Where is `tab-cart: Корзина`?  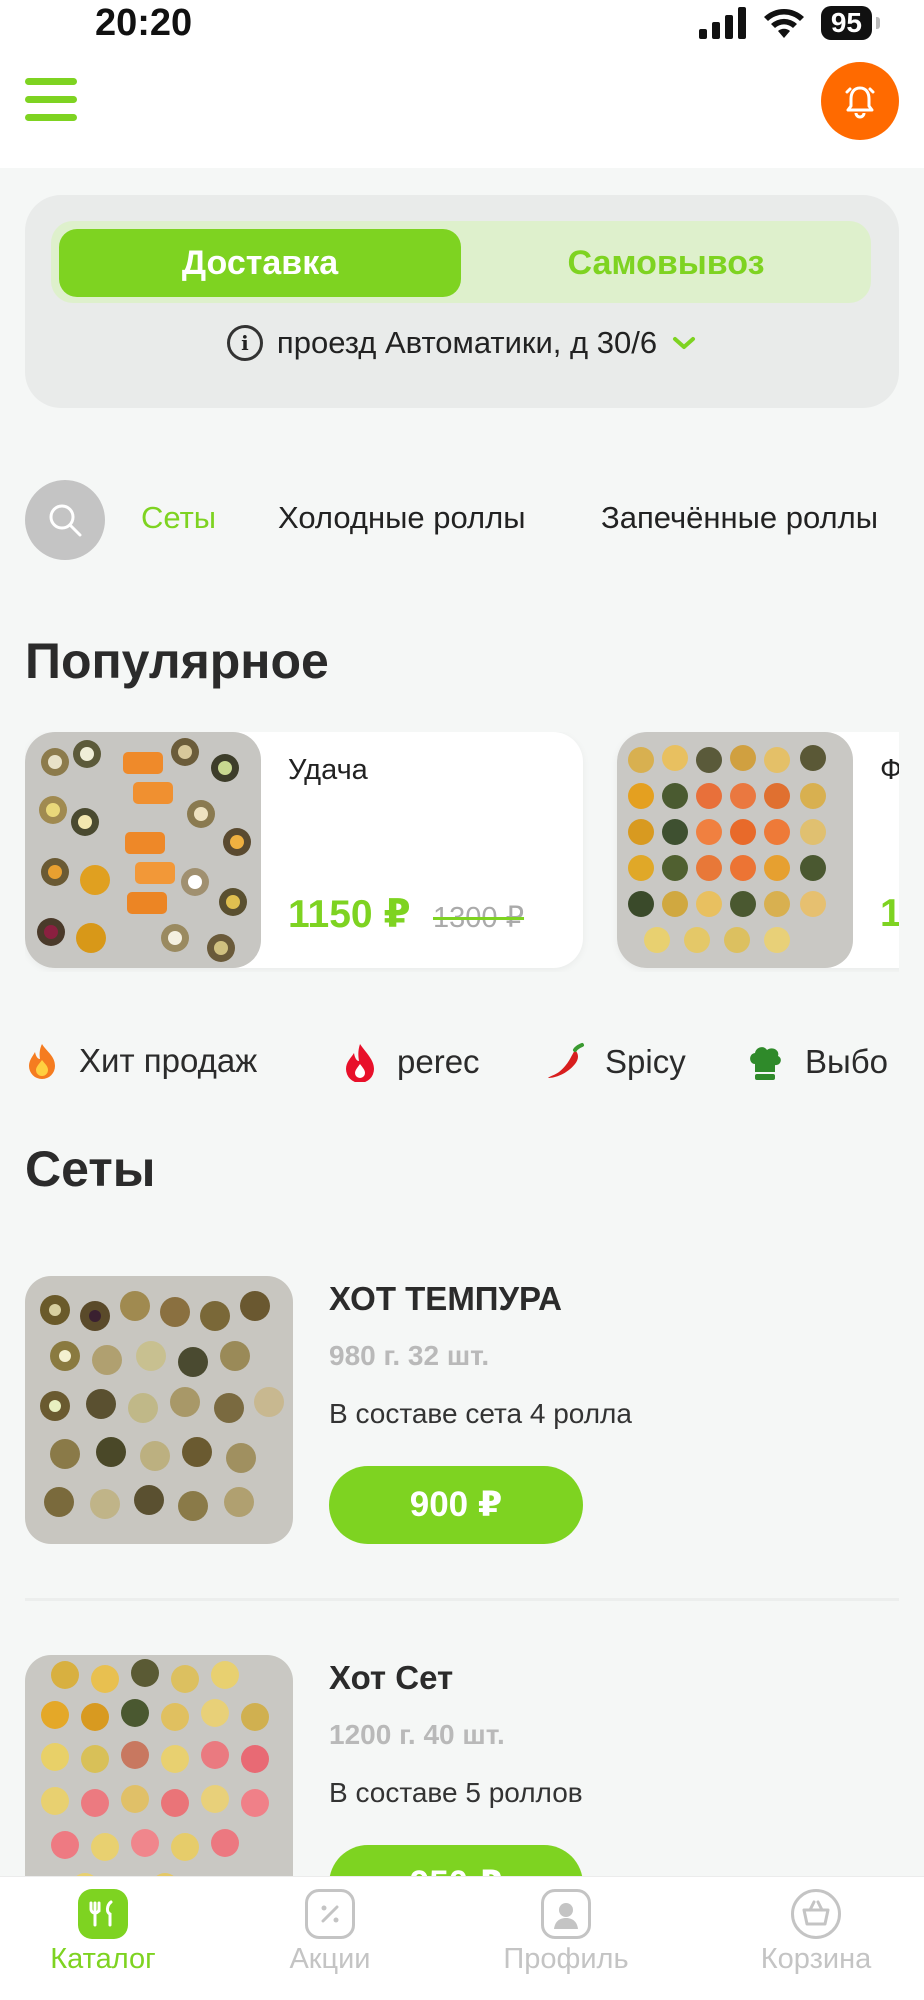 tab-cart: Корзина is located at coordinates (816, 1932).